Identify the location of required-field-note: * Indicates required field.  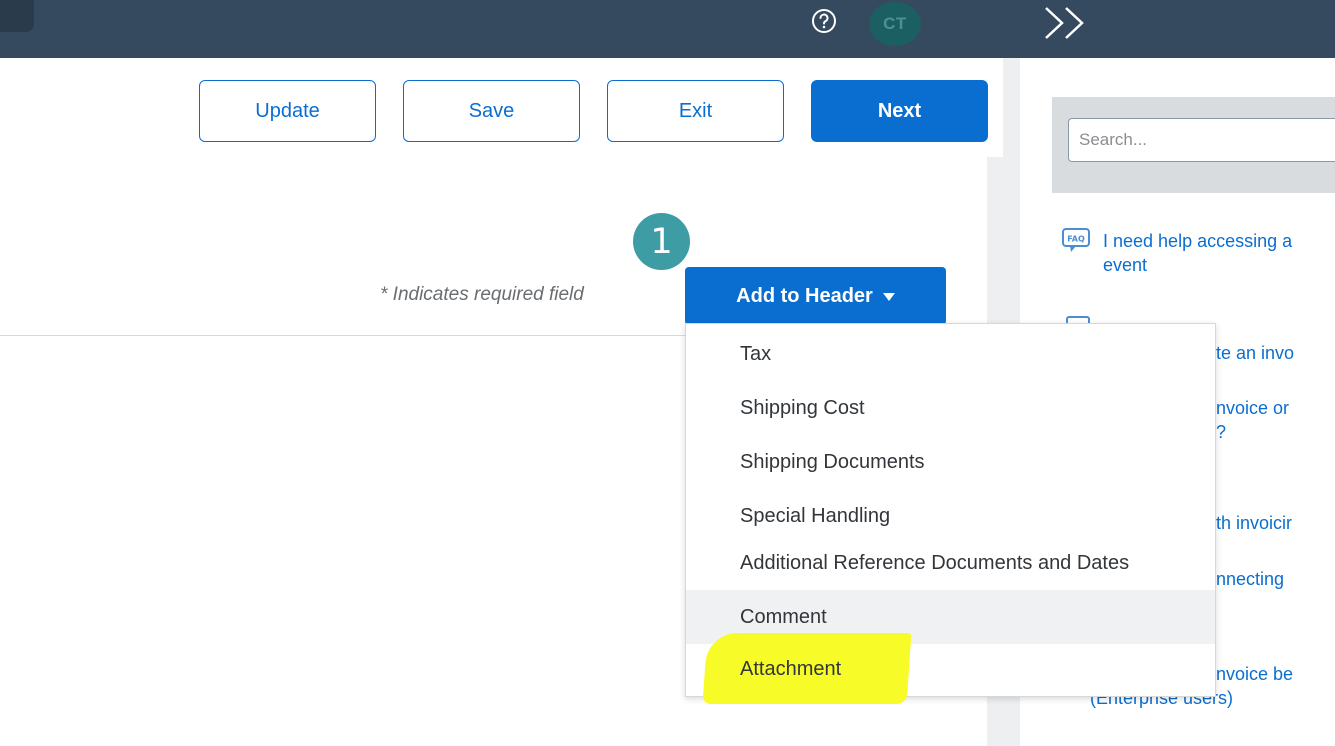
(482, 294).